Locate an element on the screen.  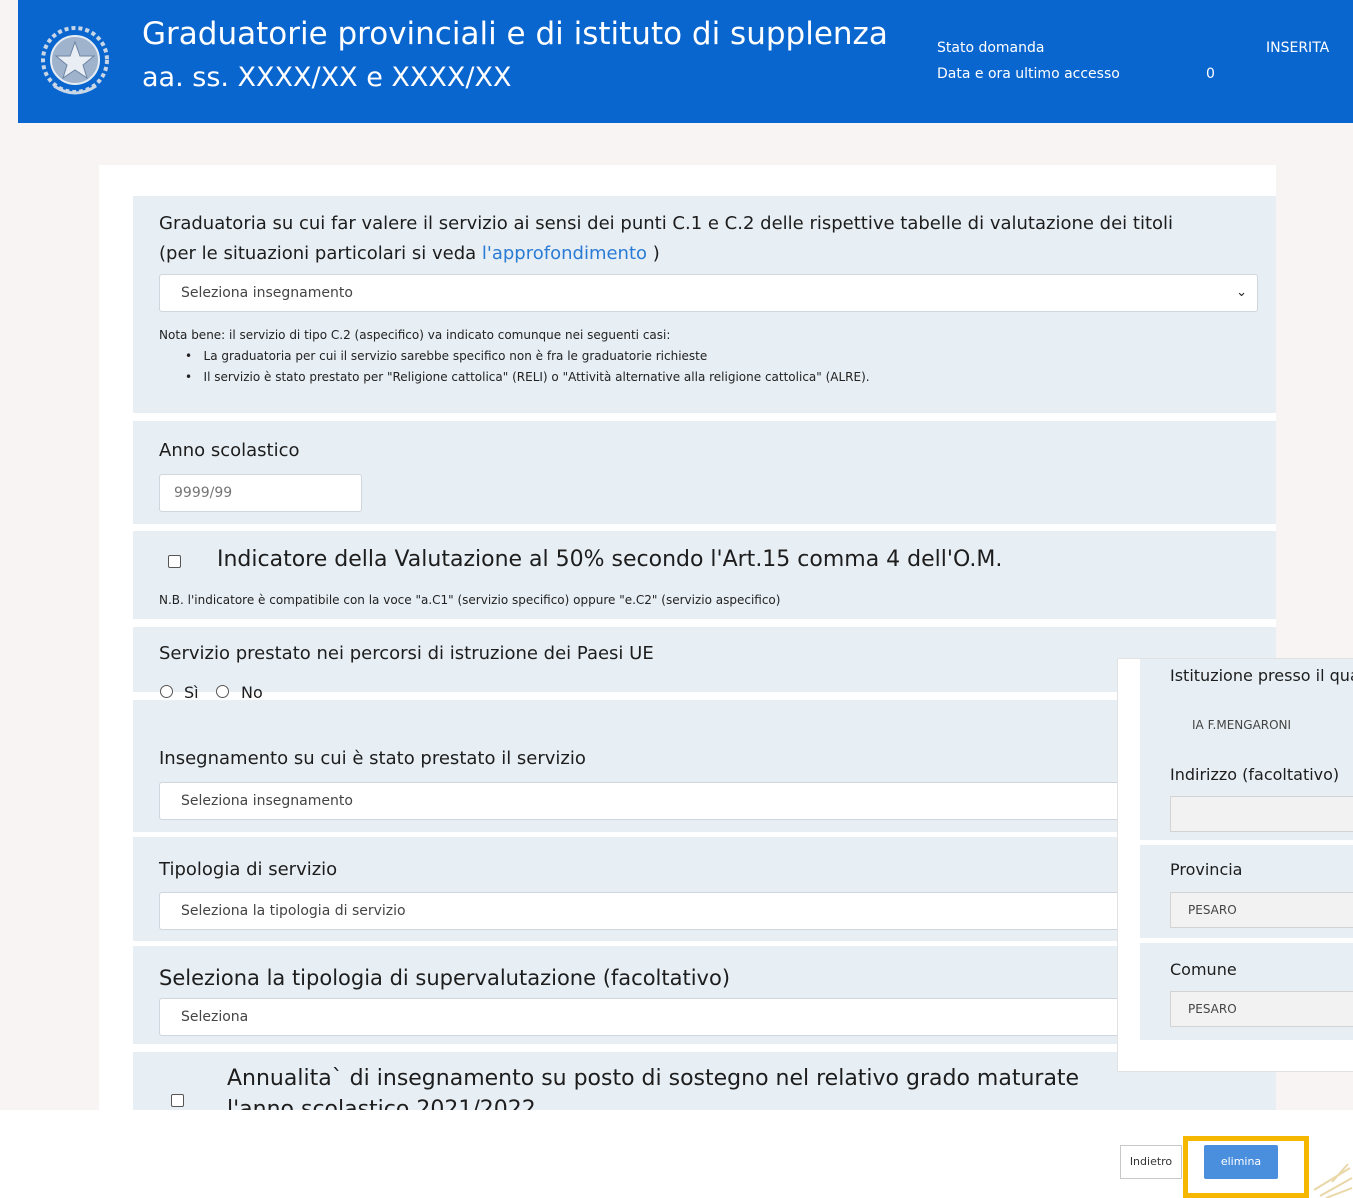
ultimo-accesso-value: 0 is located at coordinates (1210, 74).